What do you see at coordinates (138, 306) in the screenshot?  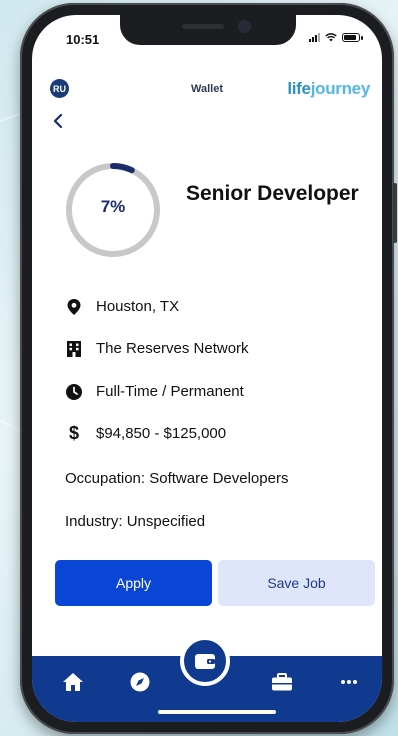 I see `job-location: Houston, TX` at bounding box center [138, 306].